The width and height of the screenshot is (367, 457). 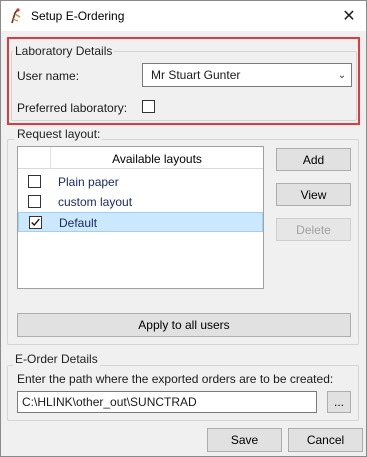 What do you see at coordinates (56, 359) in the screenshot?
I see `e-order-details-title: E-Order Details` at bounding box center [56, 359].